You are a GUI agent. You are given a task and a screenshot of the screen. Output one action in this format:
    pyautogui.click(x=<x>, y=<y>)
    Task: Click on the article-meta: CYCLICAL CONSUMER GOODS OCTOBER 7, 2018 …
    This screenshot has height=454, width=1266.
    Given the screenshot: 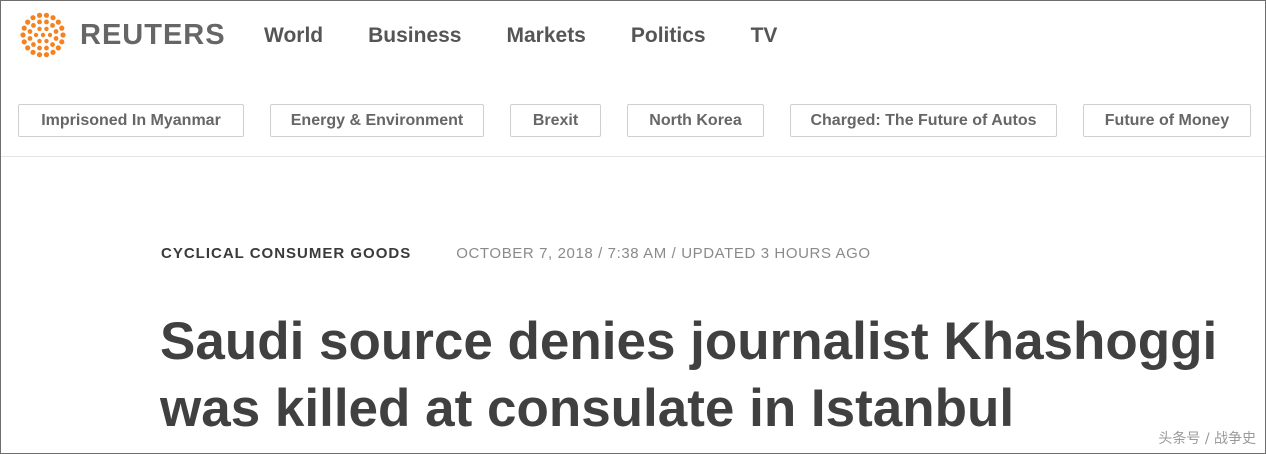 What is the action you would take?
    pyautogui.click(x=516, y=253)
    